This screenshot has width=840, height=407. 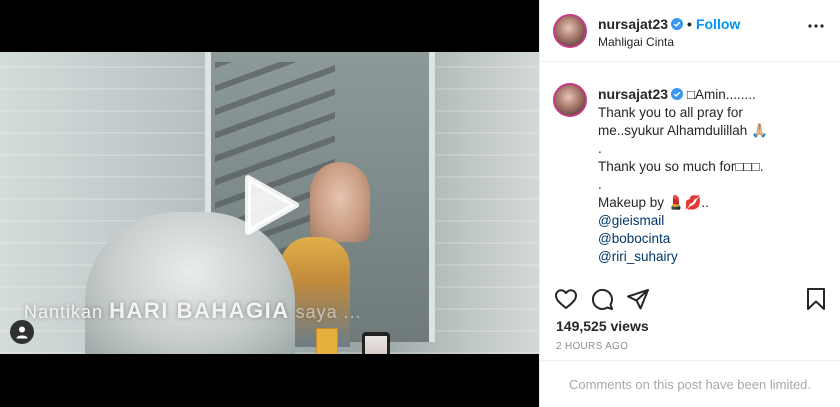 What do you see at coordinates (633, 24) in the screenshot?
I see `username-link: nursajat23` at bounding box center [633, 24].